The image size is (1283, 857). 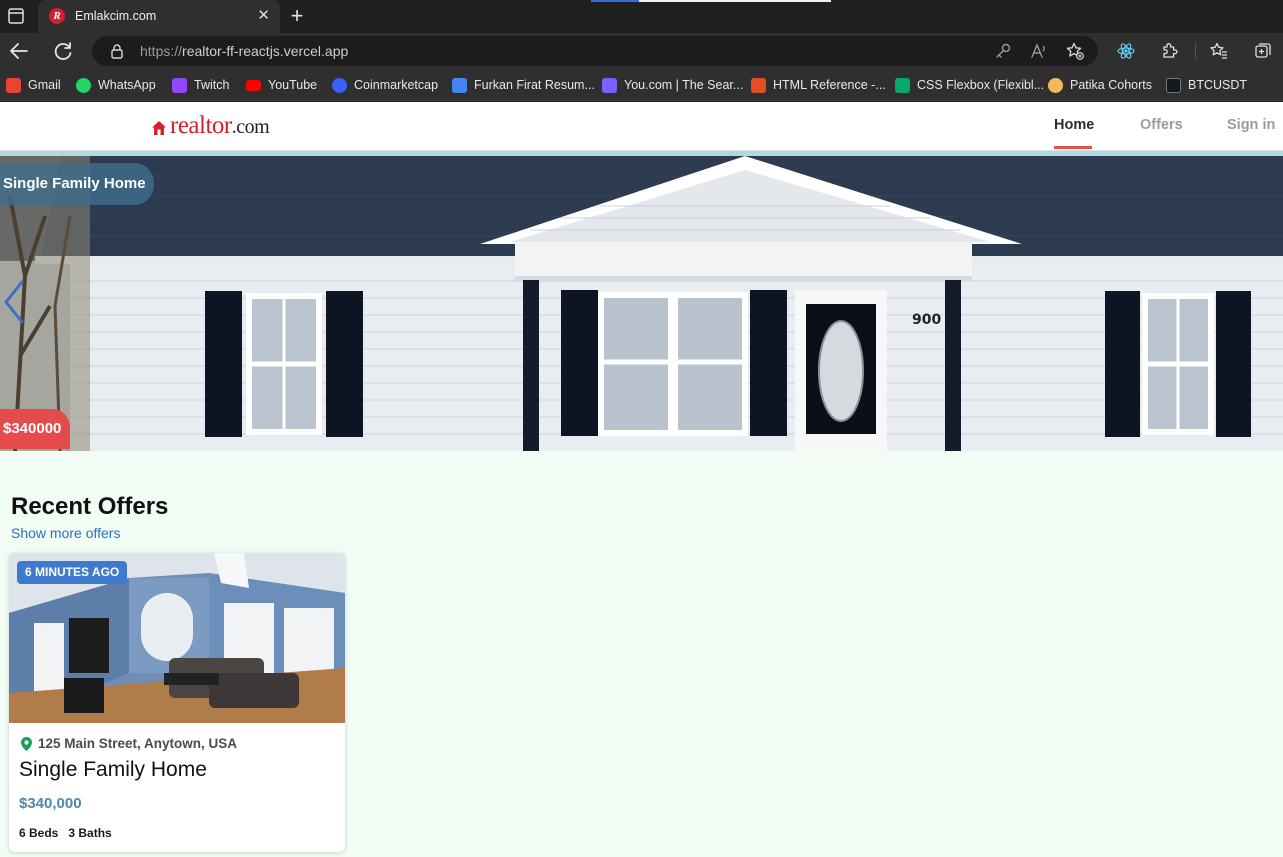 I want to click on close-tab-icon: ✕, so click(x=263, y=16).